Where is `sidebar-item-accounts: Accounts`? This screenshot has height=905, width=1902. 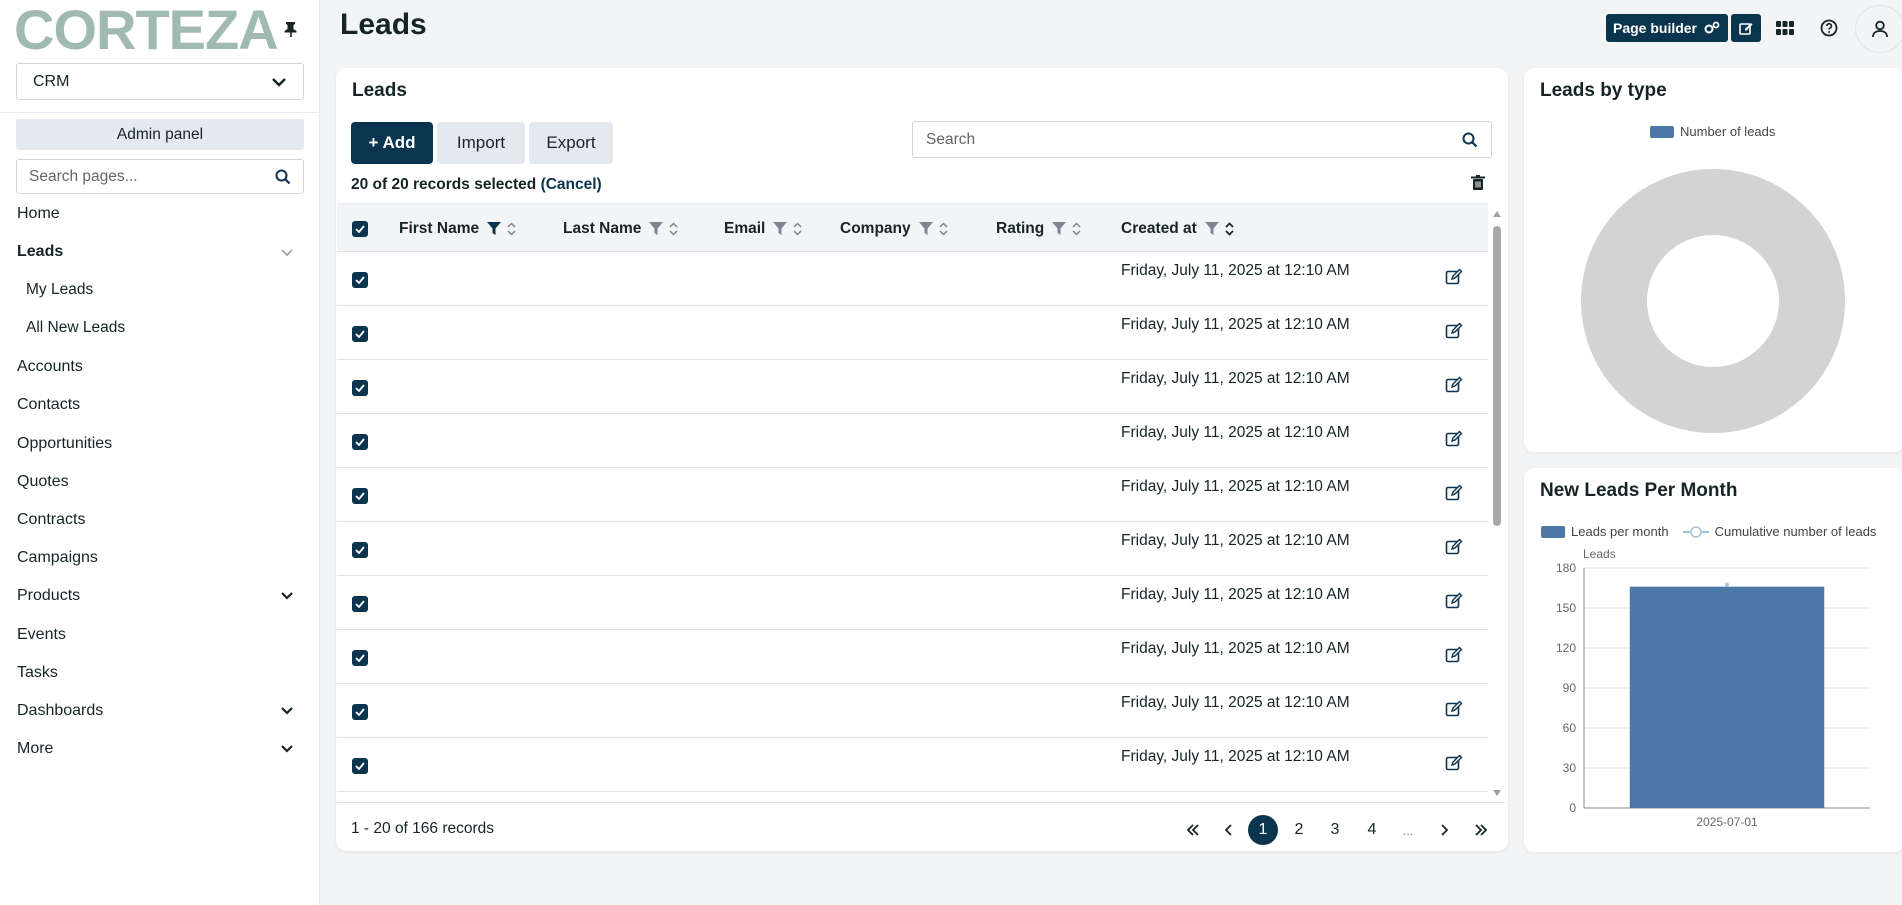 sidebar-item-accounts: Accounts is located at coordinates (162, 367).